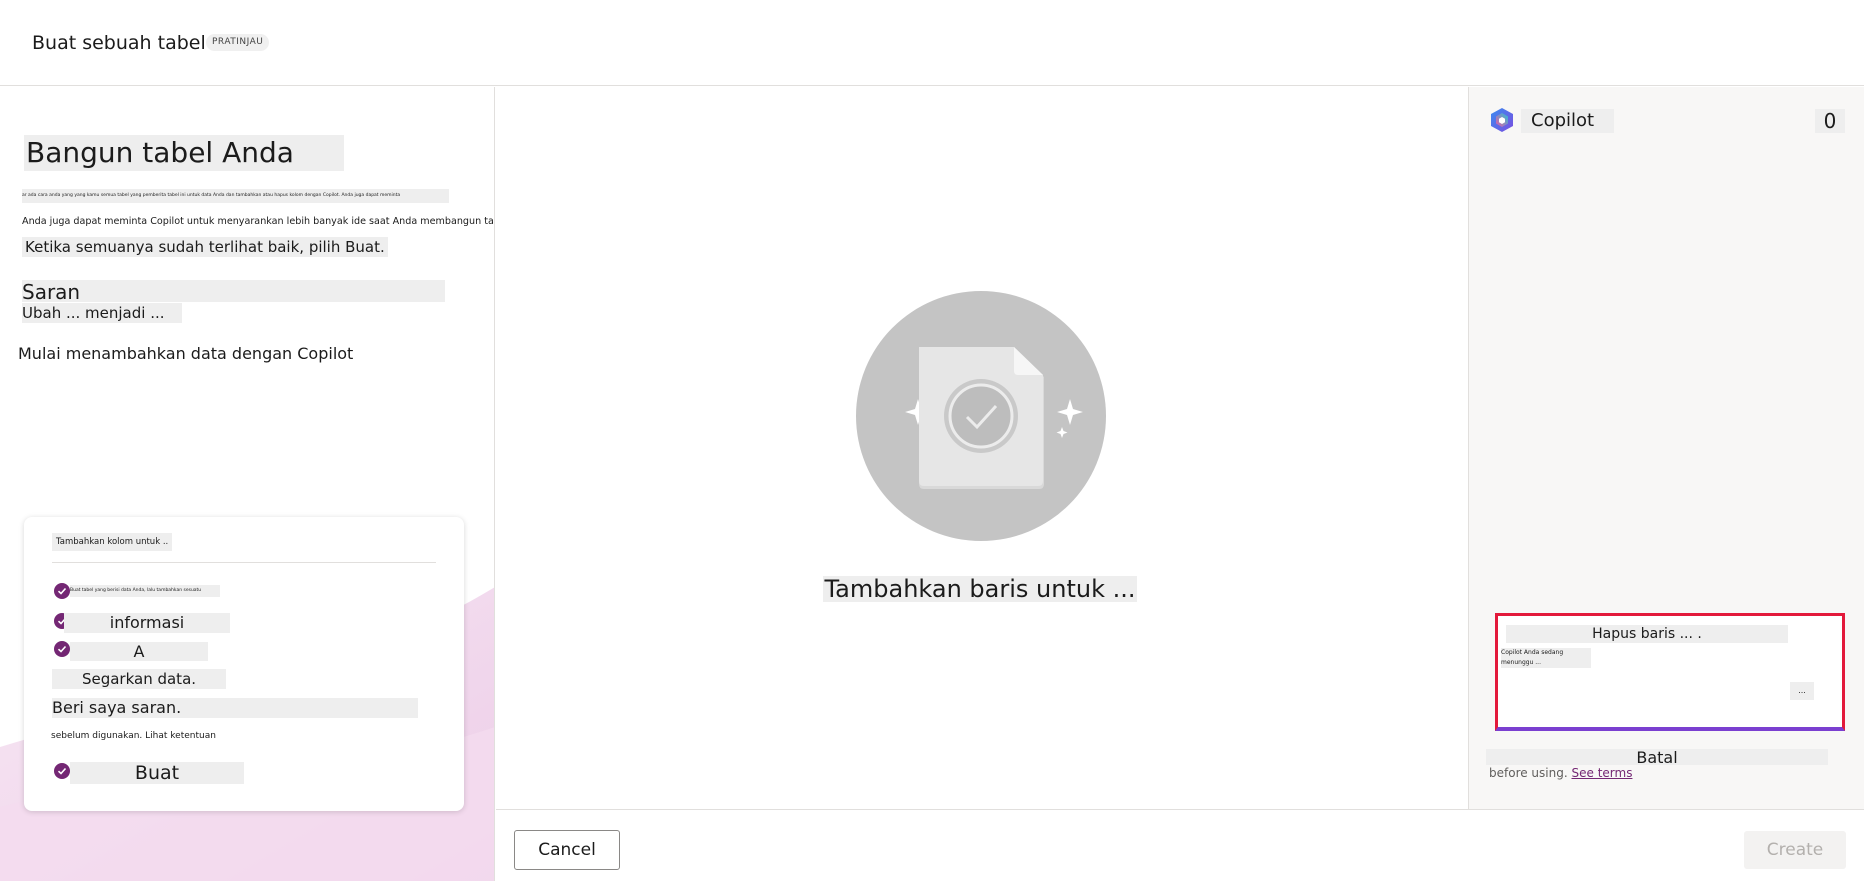 This screenshot has width=1864, height=881. I want to click on preview-badge: PRATINJAU, so click(238, 42).